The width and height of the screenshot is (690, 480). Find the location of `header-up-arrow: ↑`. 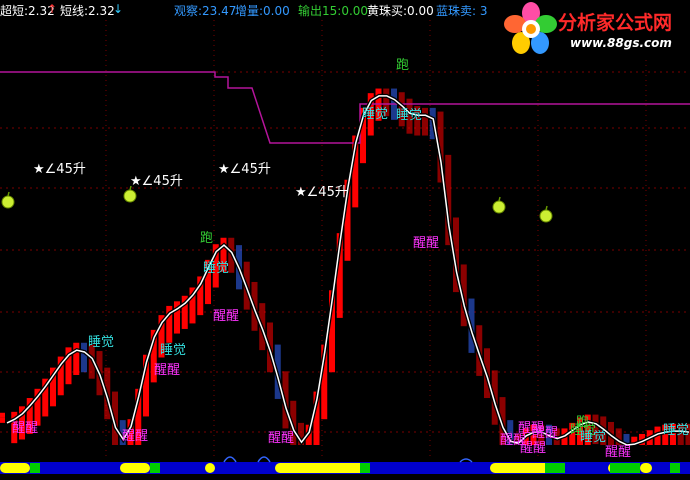

header-up-arrow: ↑ is located at coordinates (52, 9).